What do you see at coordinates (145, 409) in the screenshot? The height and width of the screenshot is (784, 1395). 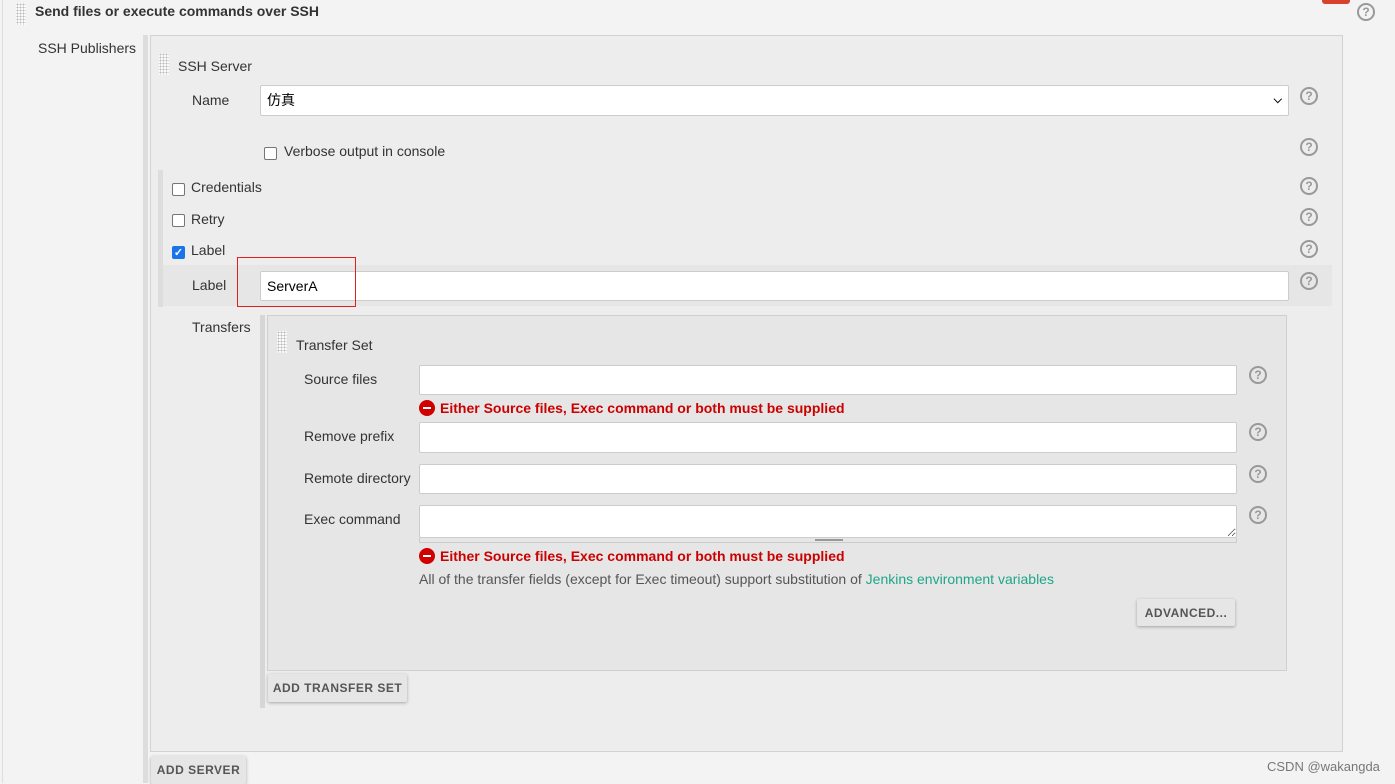 I see `vertical-bar` at bounding box center [145, 409].